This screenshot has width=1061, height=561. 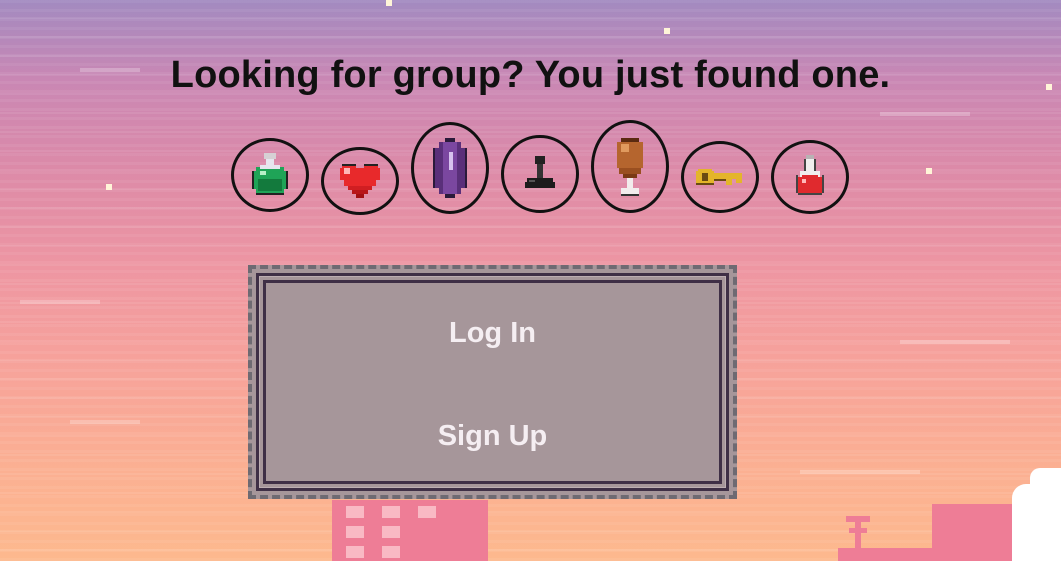 What do you see at coordinates (530, 75) in the screenshot?
I see `page-headline: Looking for group? You just found one.` at bounding box center [530, 75].